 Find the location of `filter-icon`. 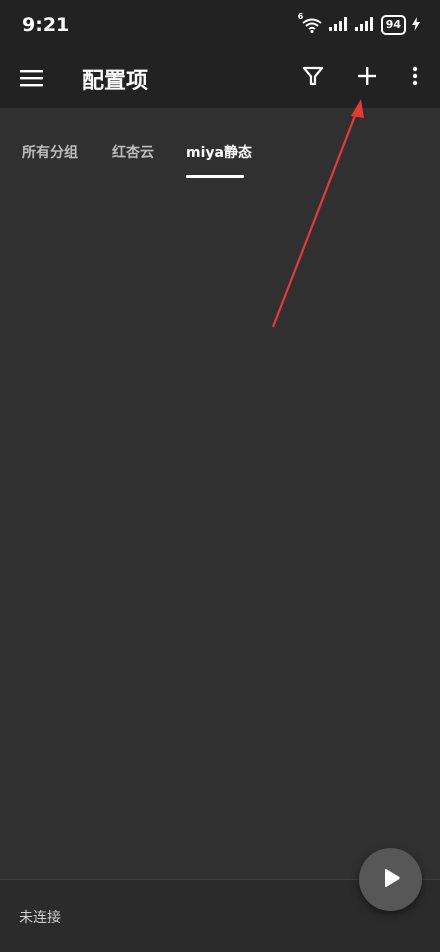

filter-icon is located at coordinates (313, 78).